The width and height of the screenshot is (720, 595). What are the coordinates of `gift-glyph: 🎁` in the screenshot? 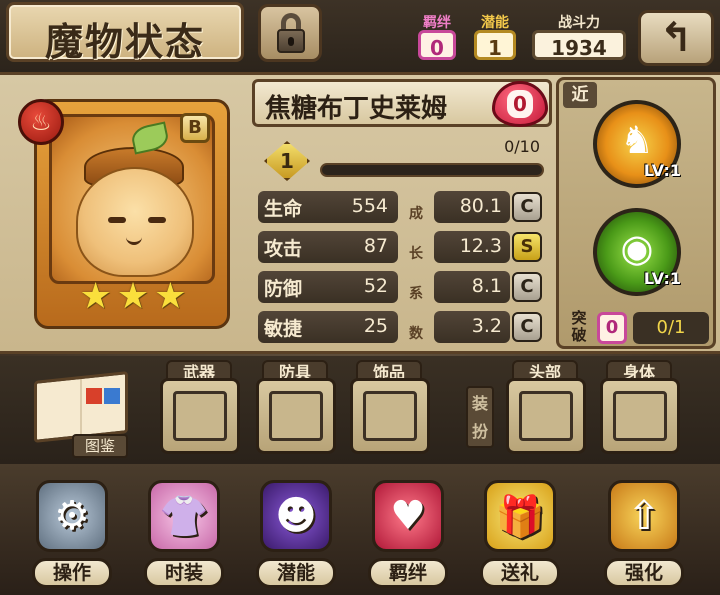 It's located at (520, 517).